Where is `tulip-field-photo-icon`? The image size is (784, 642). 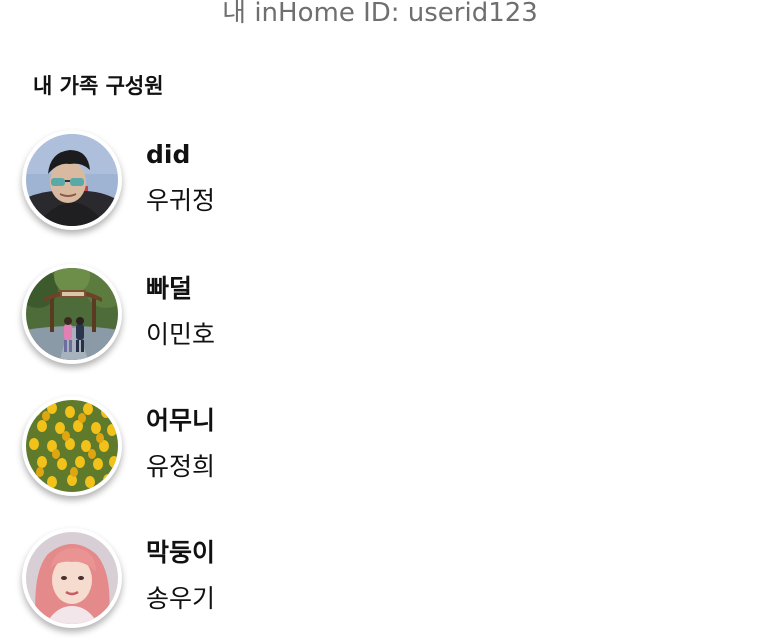
tulip-field-photo-icon is located at coordinates (72, 446).